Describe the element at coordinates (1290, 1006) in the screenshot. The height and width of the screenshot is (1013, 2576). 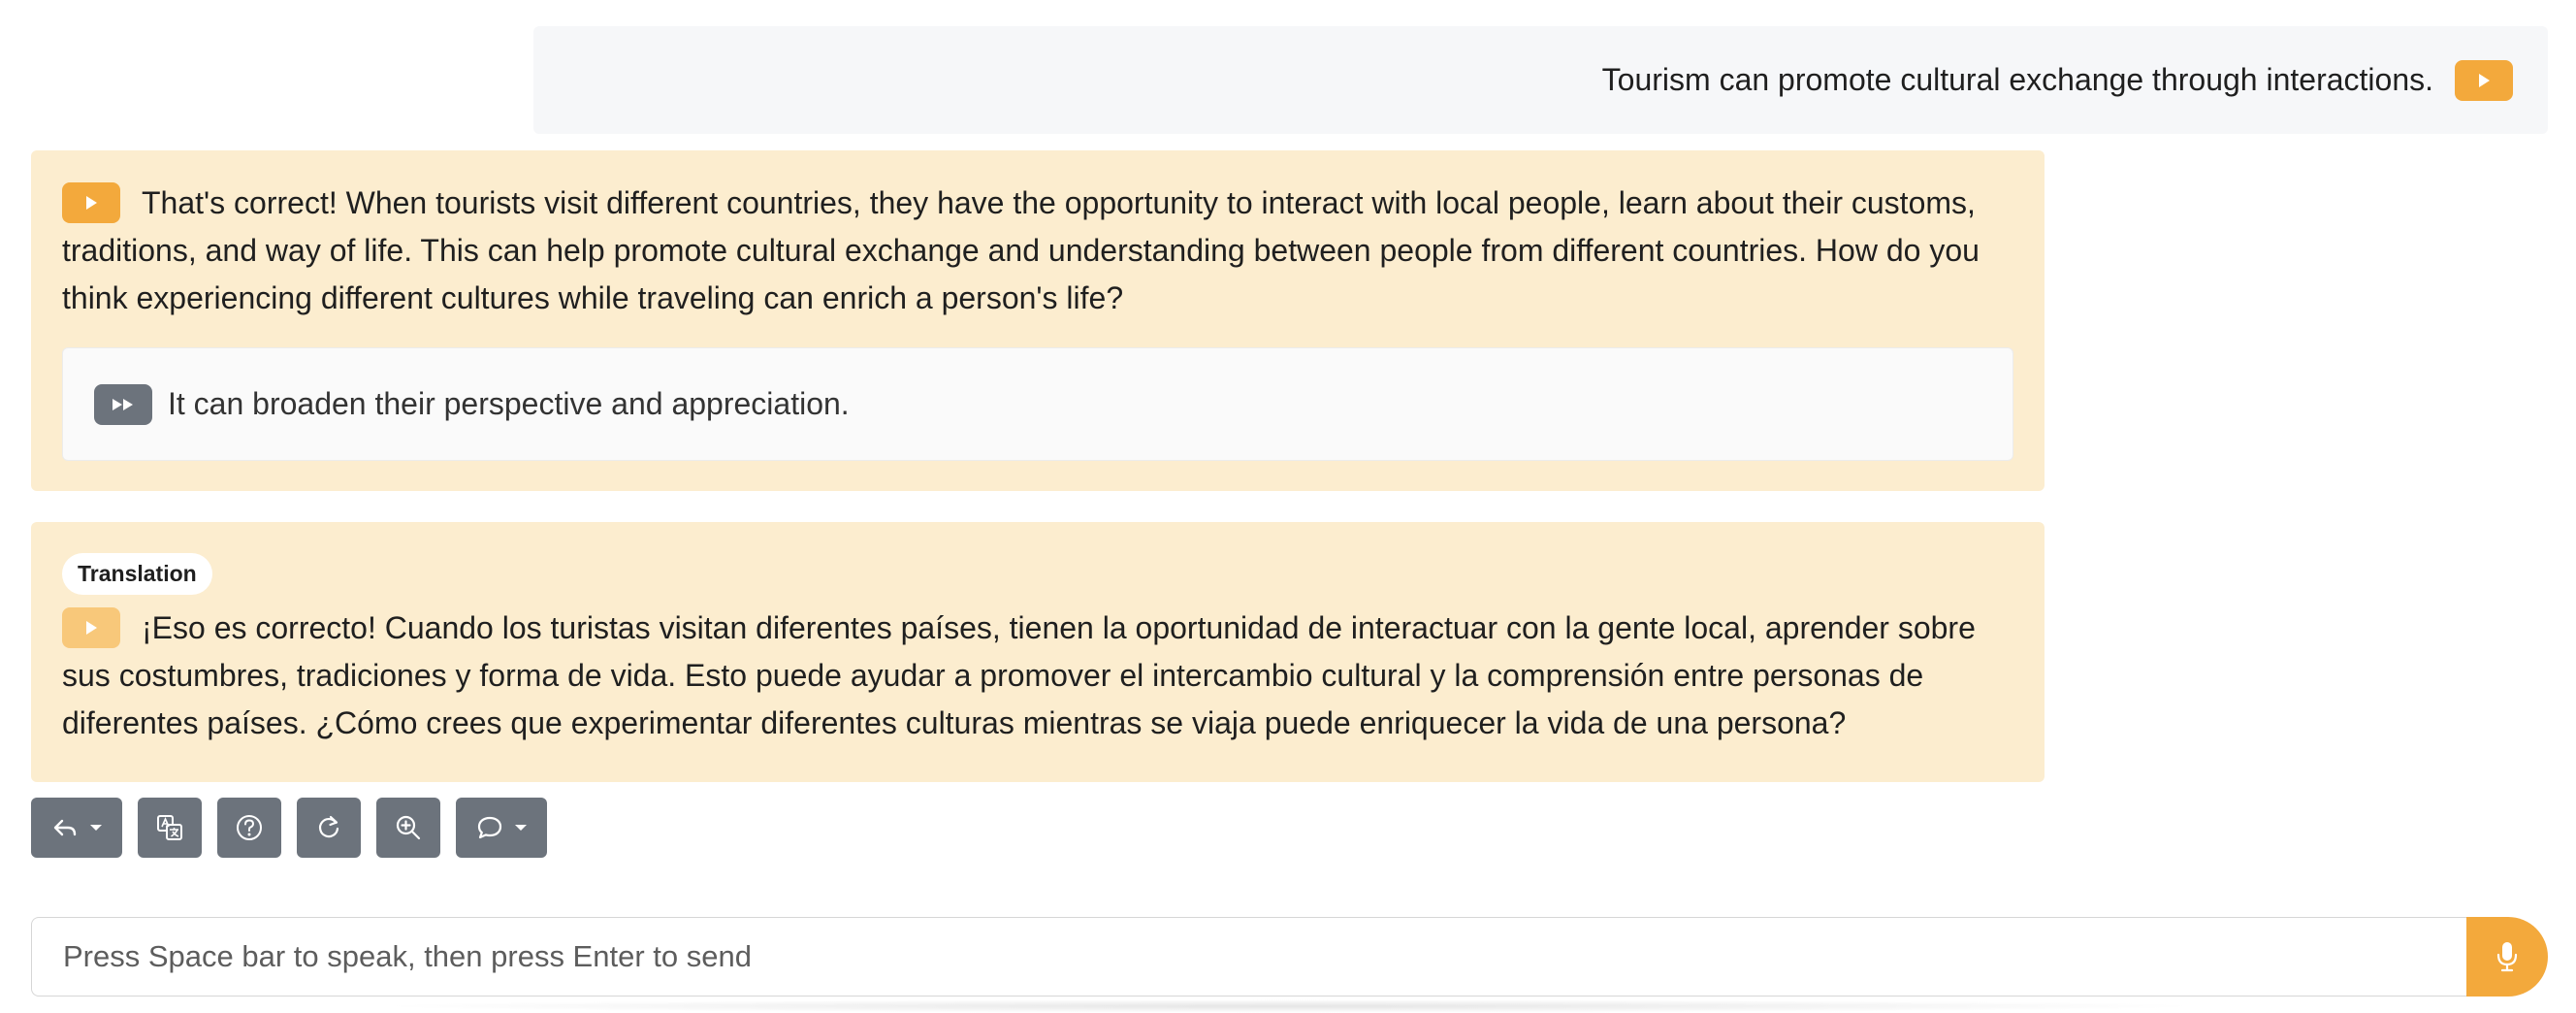
I see `input-shadow` at that location.